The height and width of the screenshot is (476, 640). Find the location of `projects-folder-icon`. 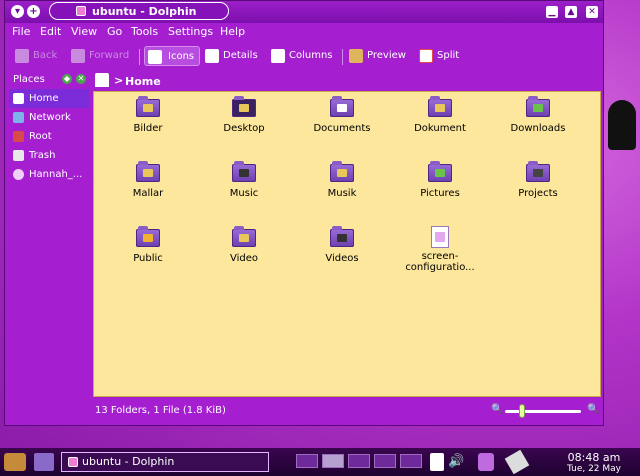

projects-folder-icon is located at coordinates (538, 171).